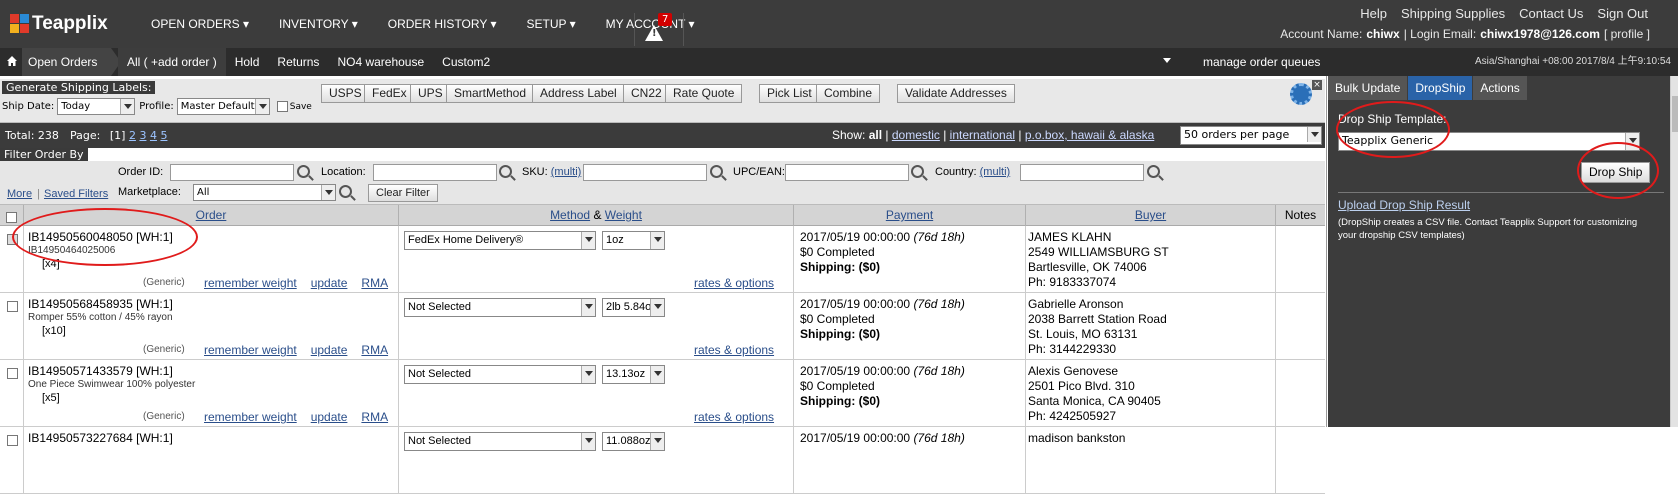  What do you see at coordinates (1373, 13) in the screenshot?
I see `help-link: Help` at bounding box center [1373, 13].